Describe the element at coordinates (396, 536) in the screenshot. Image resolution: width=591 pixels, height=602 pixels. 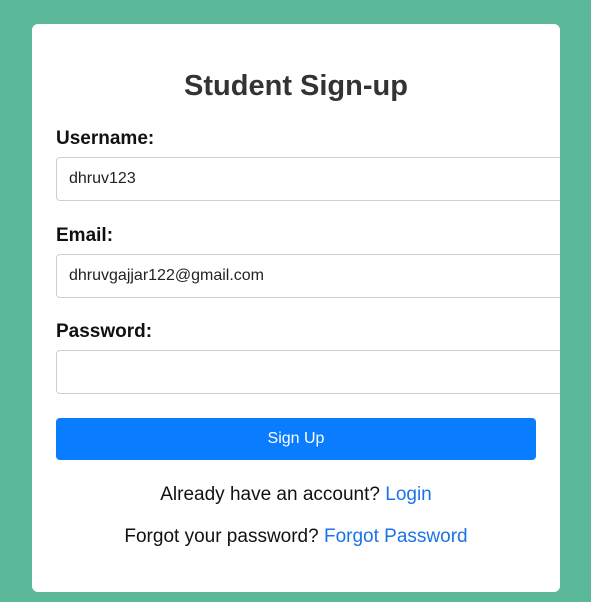
I see `forgot-password-link: Forgot Password` at that location.